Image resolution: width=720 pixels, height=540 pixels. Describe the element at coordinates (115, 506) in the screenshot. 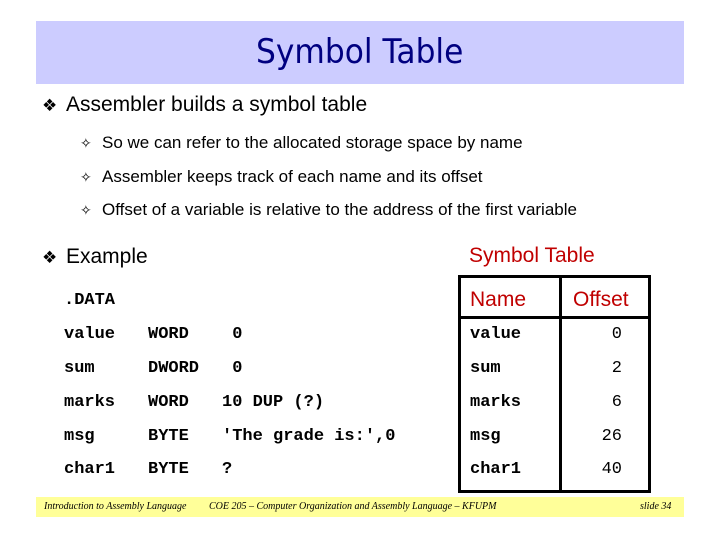

I see `footer-course-topic: Introduction to Assembly Language` at that location.